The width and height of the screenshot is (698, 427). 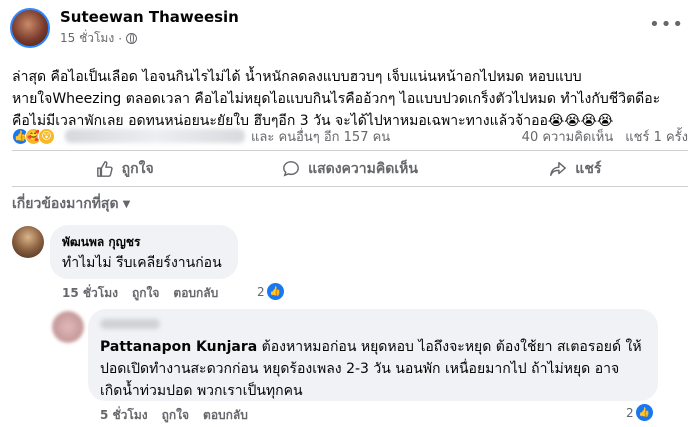 What do you see at coordinates (137, 169) in the screenshot?
I see `like-button-label: ถูกใจ` at bounding box center [137, 169].